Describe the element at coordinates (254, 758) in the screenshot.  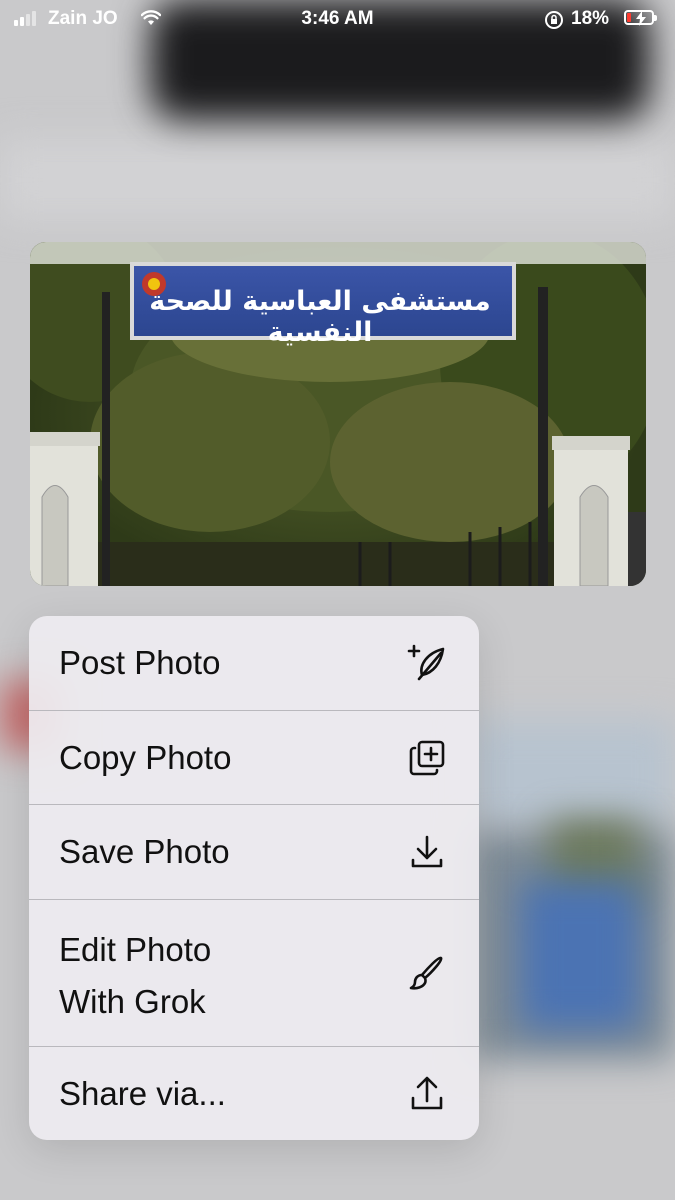
I see `copy-photo-menu-item: Copy Photo` at that location.